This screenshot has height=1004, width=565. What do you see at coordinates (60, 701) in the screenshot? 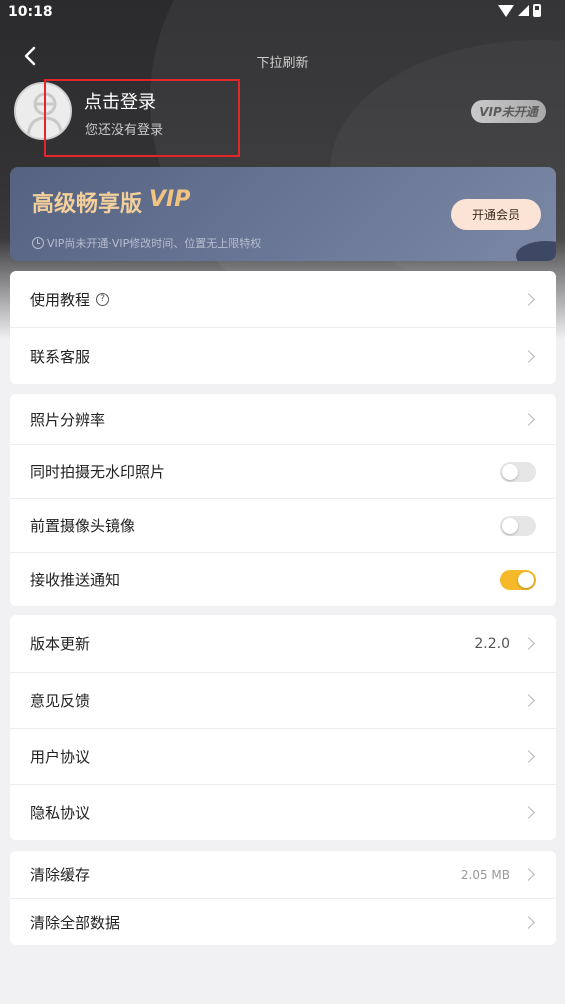
I see `list-item-label: 意见反馈` at bounding box center [60, 701].